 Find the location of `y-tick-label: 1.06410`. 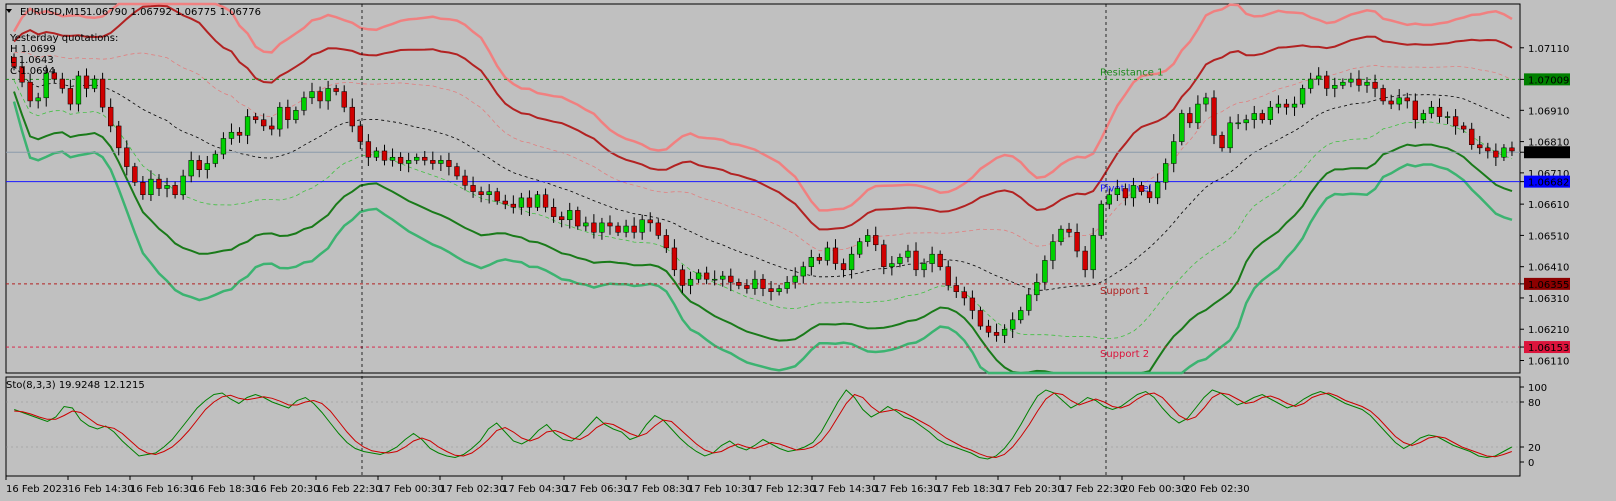

y-tick-label: 1.06410 is located at coordinates (1548, 268).